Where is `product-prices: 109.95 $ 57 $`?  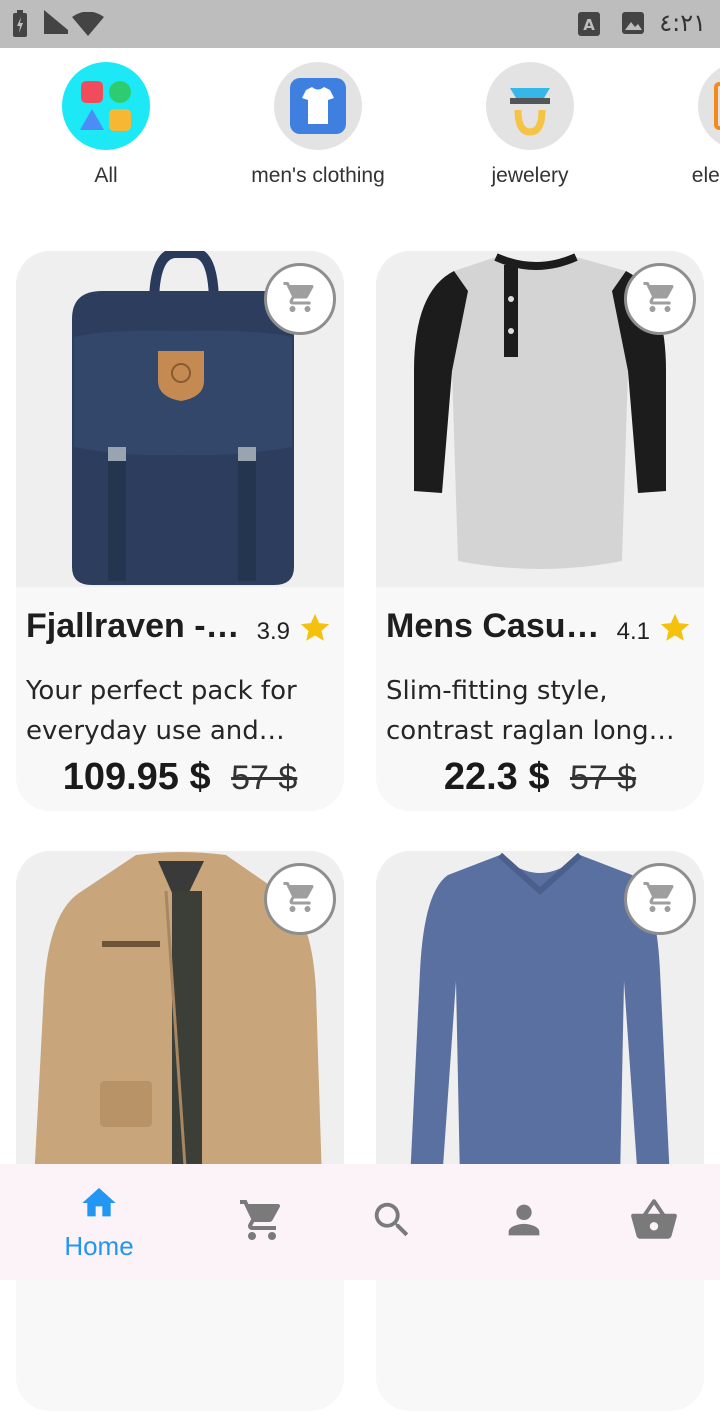
product-prices: 109.95 $ 57 $ is located at coordinates (180, 777).